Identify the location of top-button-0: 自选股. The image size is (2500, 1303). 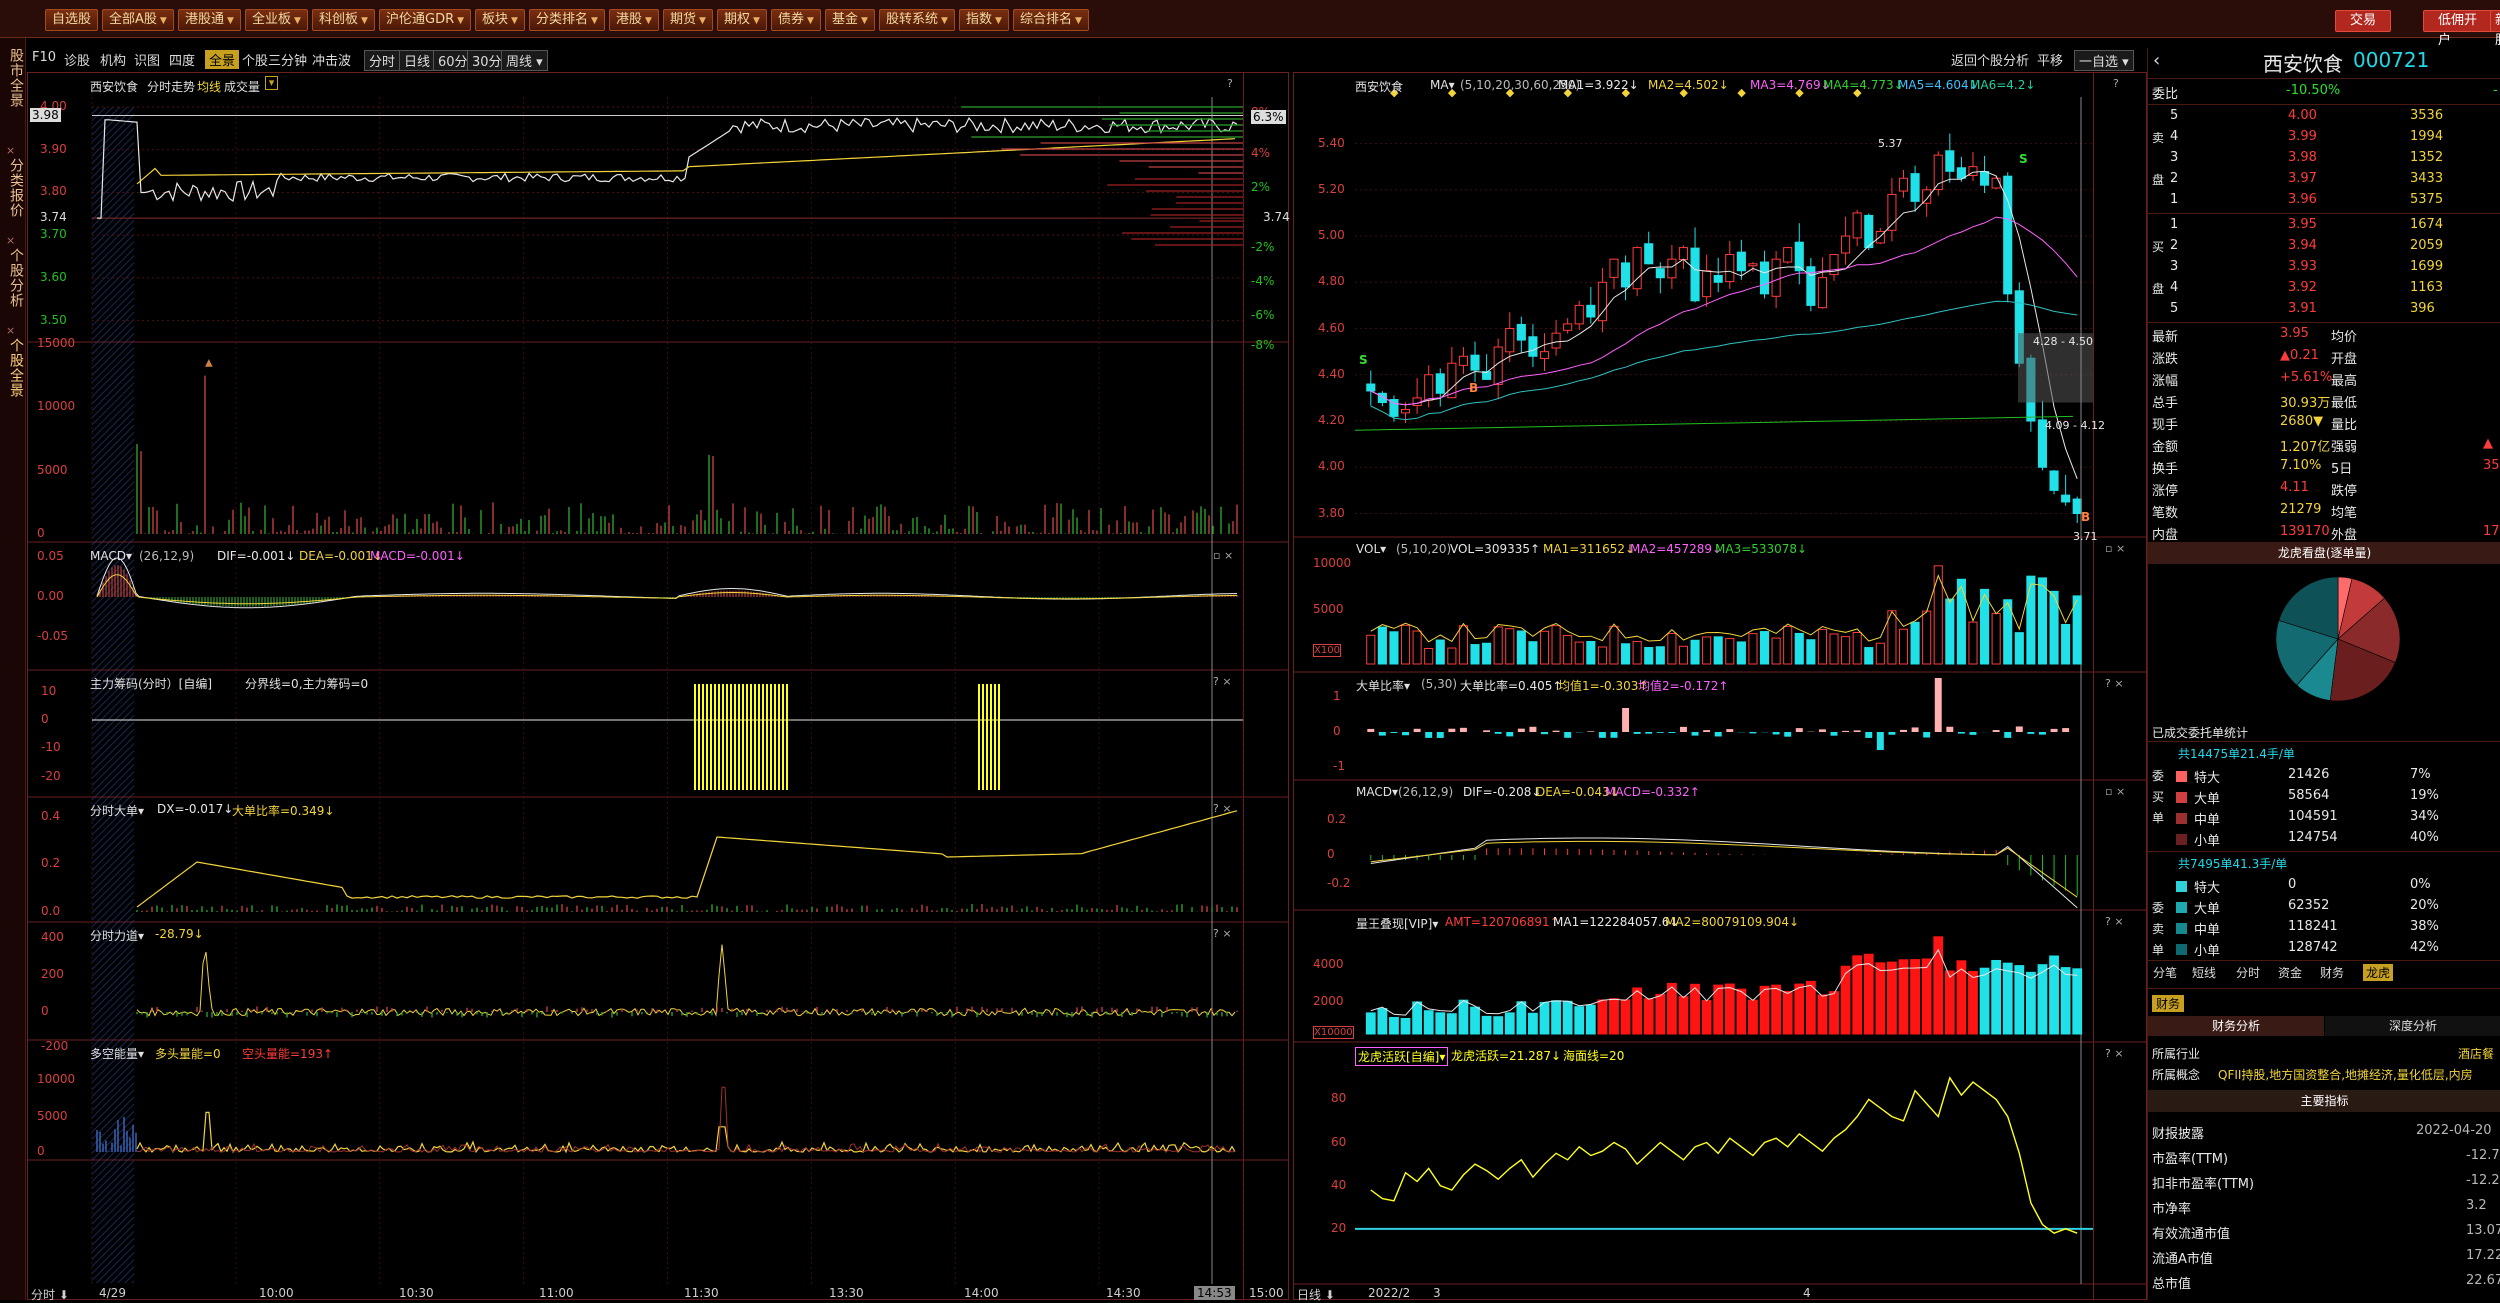
(71, 20).